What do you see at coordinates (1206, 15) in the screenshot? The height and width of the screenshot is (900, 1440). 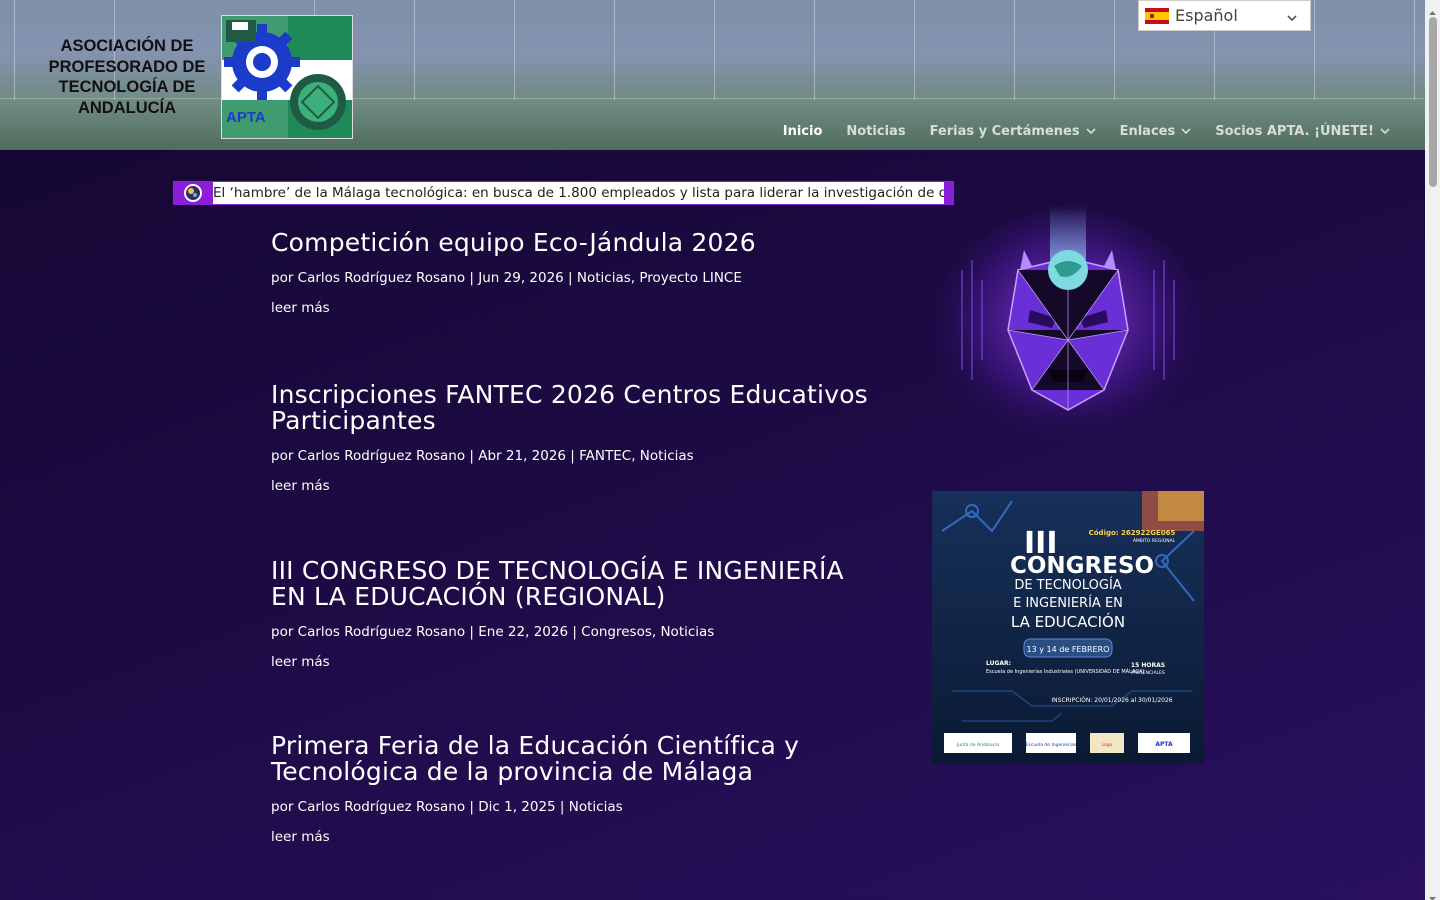 I see `language-selected: Español` at bounding box center [1206, 15].